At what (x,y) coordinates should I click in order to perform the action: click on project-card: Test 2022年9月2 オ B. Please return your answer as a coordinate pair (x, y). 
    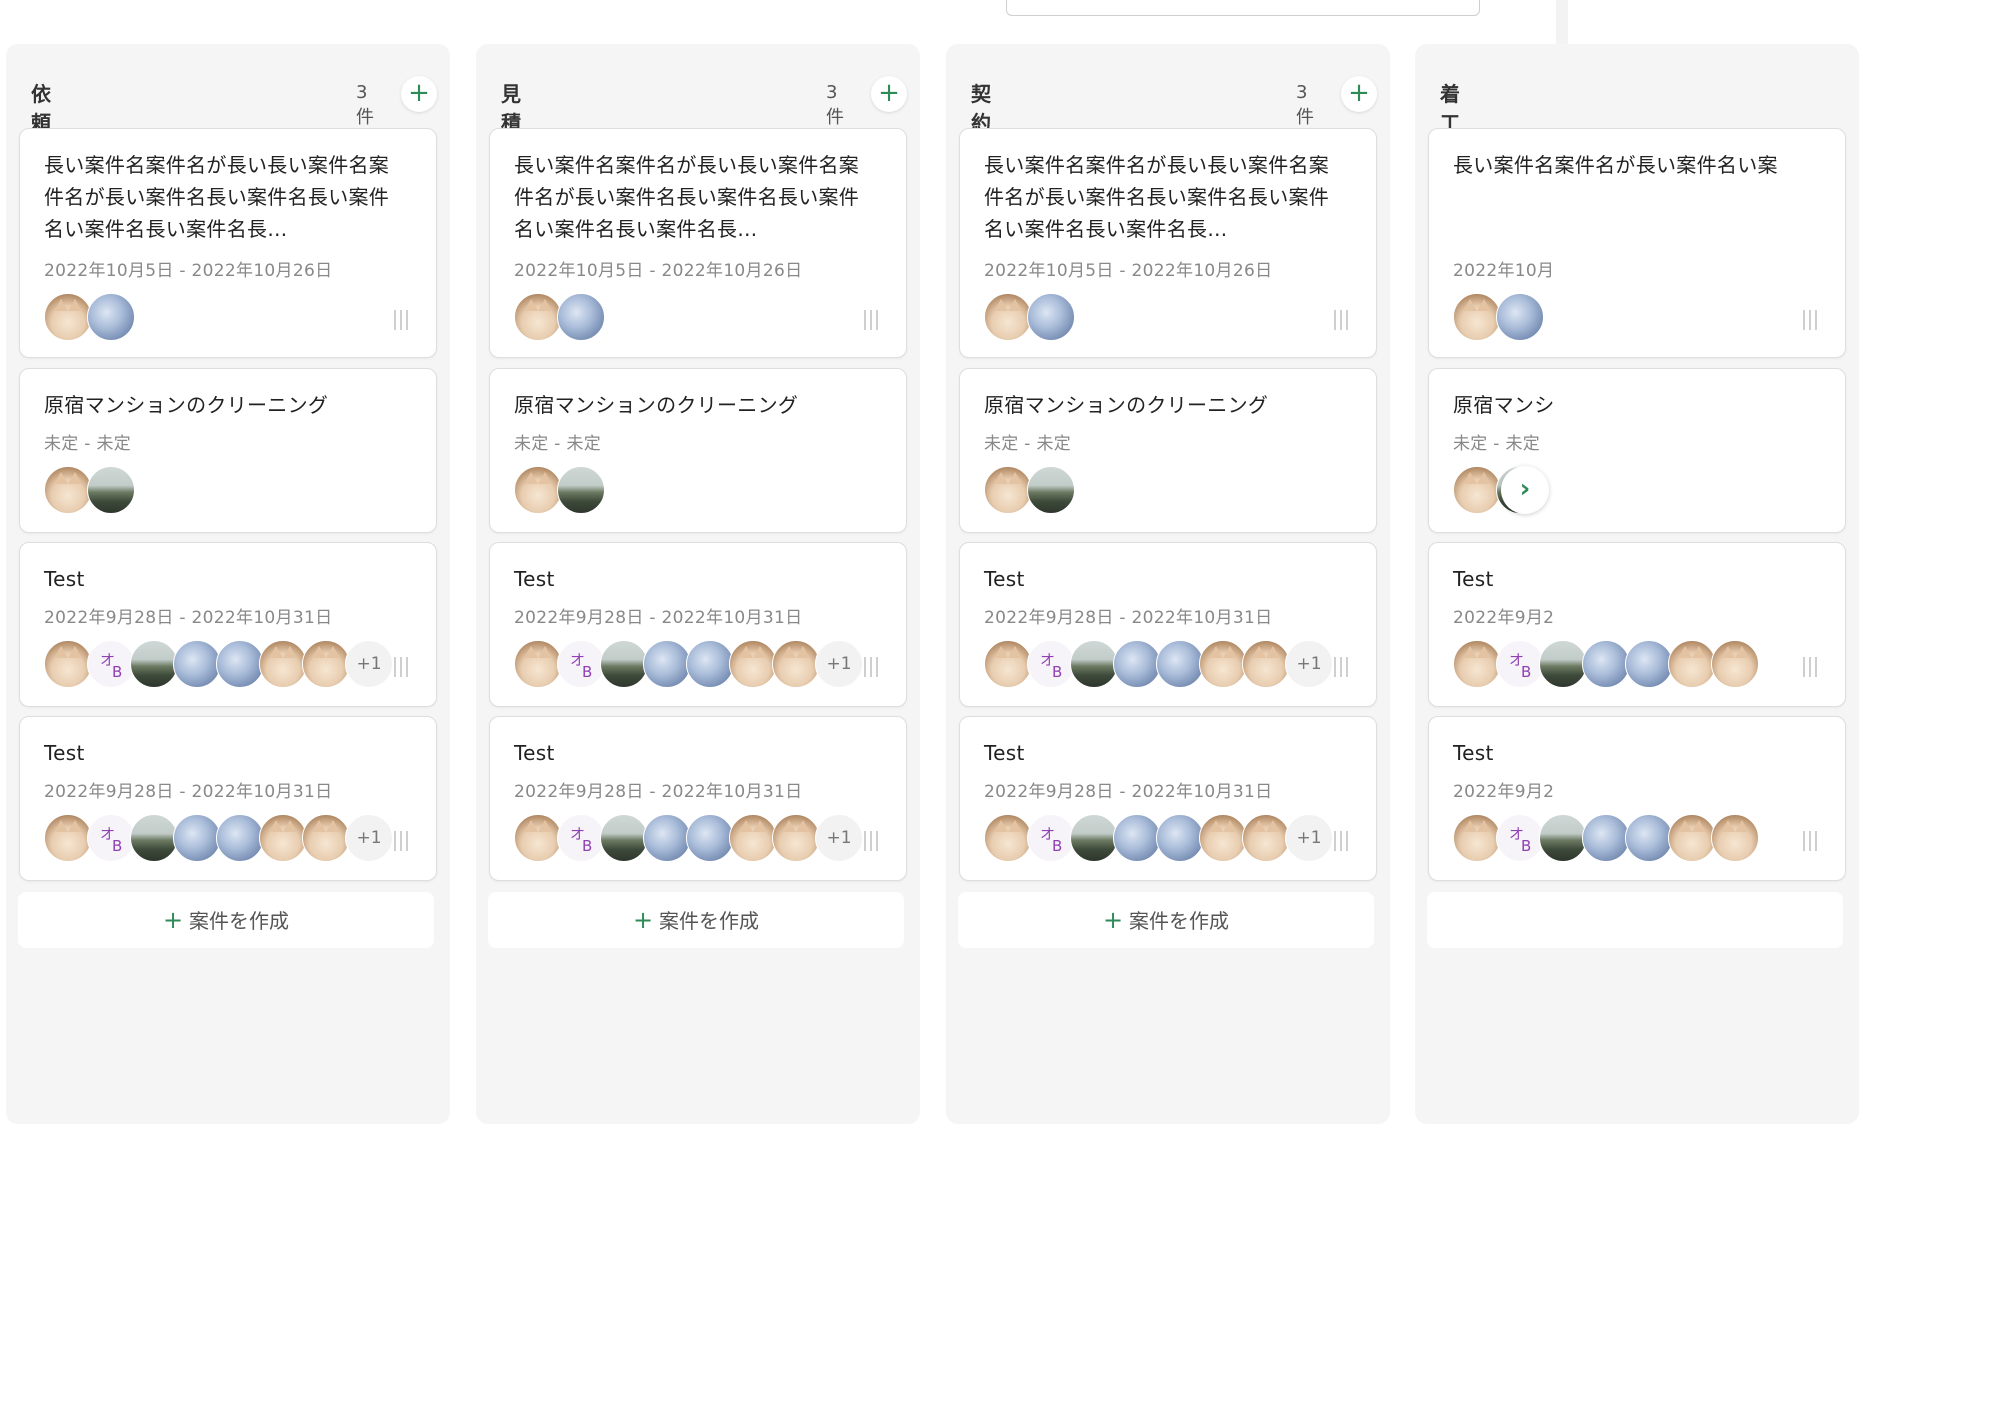
    Looking at the image, I should click on (1637, 798).